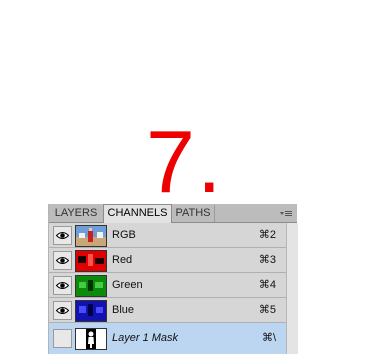 The width and height of the screenshot is (374, 354). Describe the element at coordinates (127, 285) in the screenshot. I see `channel-label: Green` at that location.